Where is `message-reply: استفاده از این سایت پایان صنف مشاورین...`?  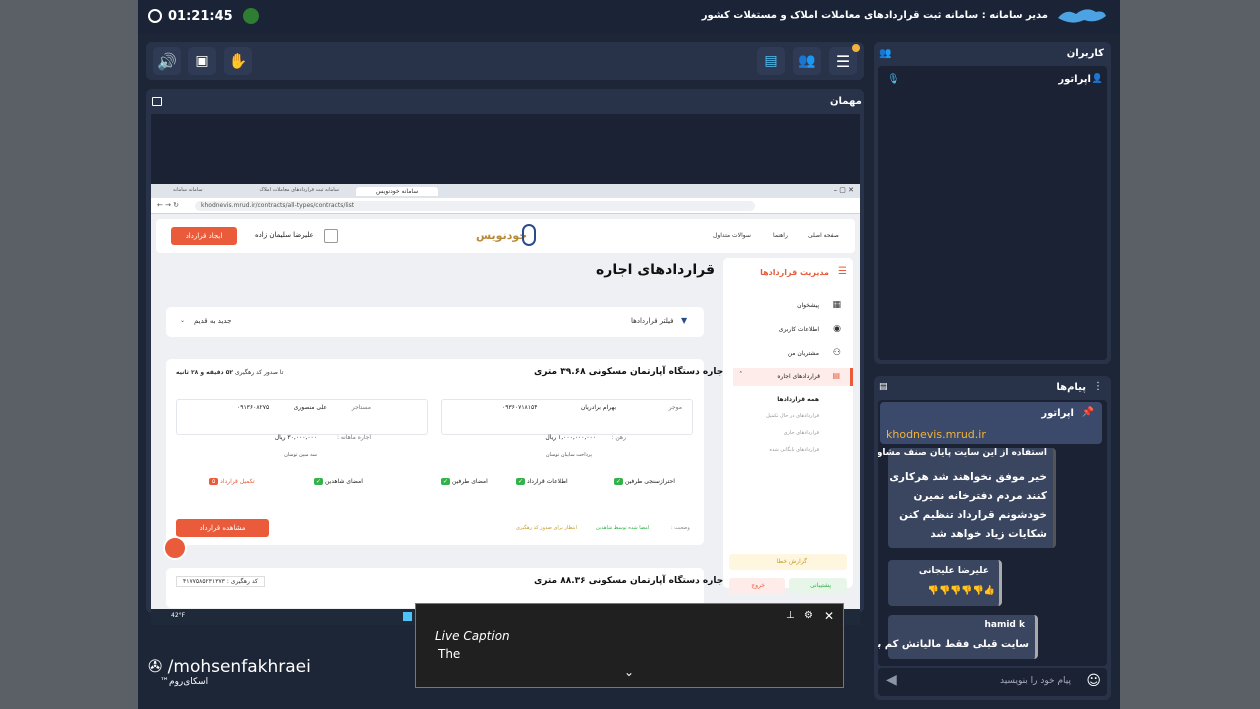 message-reply: استفاده از این سایت پایان صنف مشاورین... is located at coordinates (962, 453).